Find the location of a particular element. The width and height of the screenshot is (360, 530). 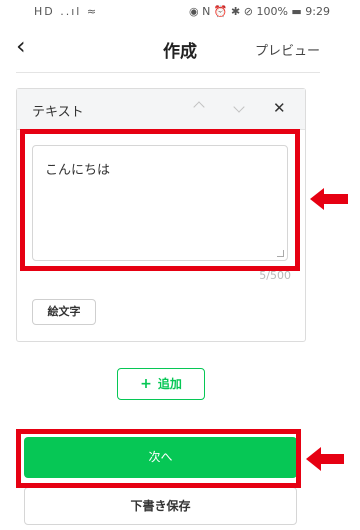

move-down-icon is located at coordinates (239, 107).